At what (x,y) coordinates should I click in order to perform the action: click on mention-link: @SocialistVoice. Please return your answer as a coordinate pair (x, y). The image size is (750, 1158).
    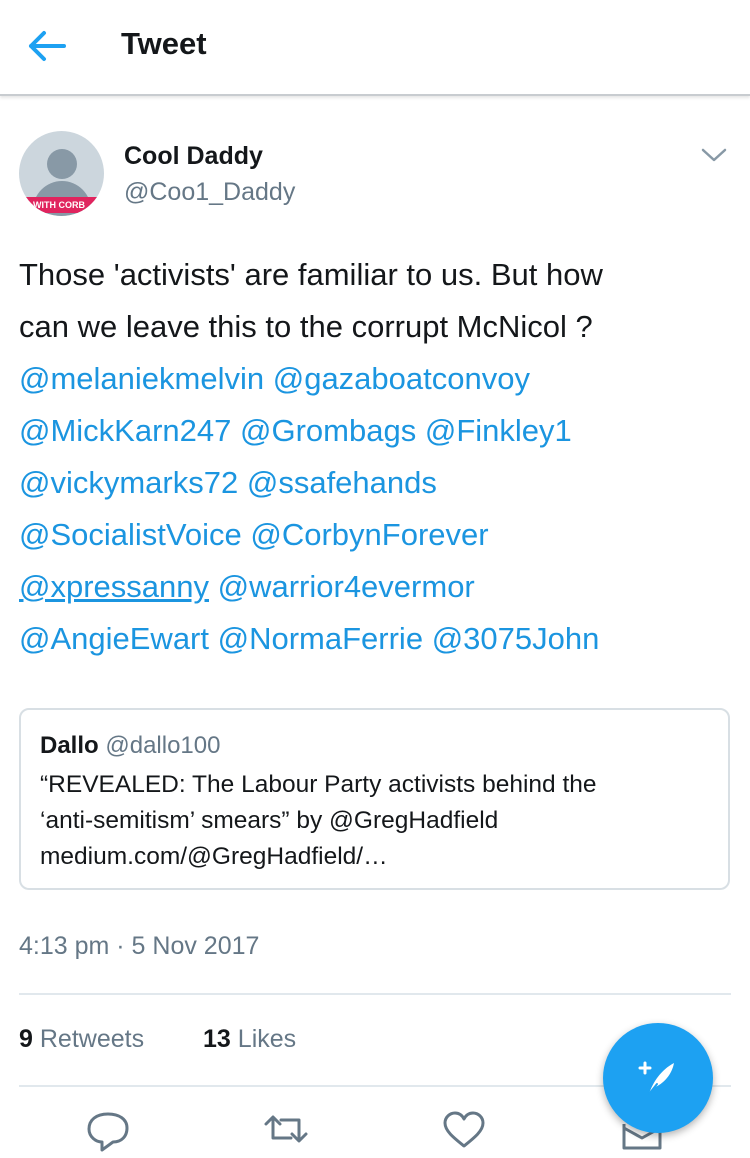
    Looking at the image, I should click on (130, 534).